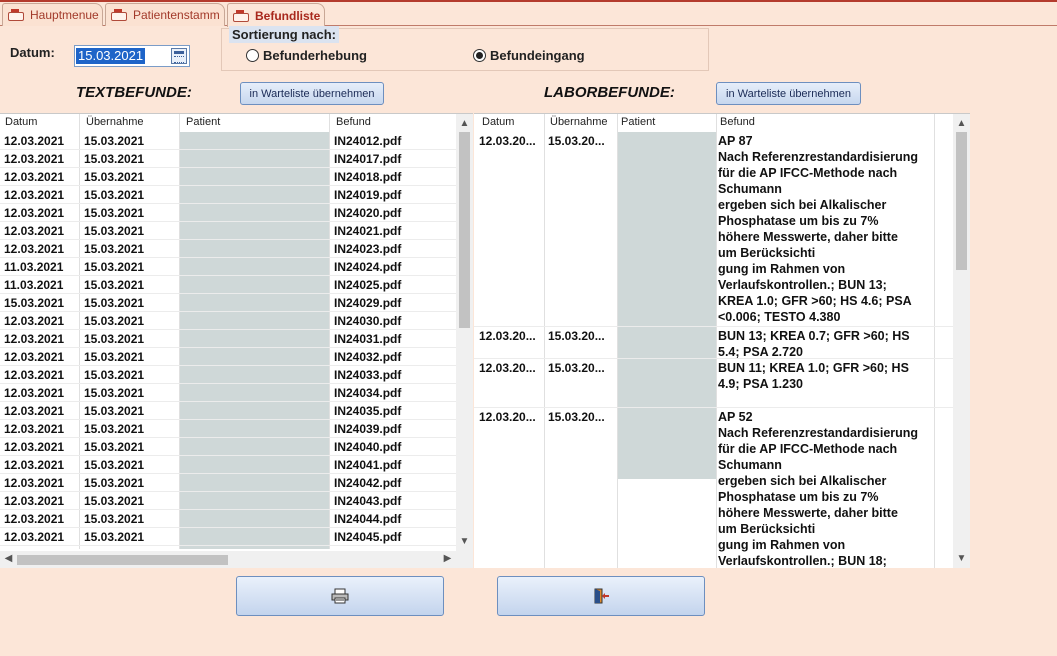 Image resolution: width=1057 pixels, height=656 pixels. Describe the element at coordinates (228, 357) in the screenshot. I see `table-row: 12.03.2021 15.03.2021 IN24032.pdf` at that location.